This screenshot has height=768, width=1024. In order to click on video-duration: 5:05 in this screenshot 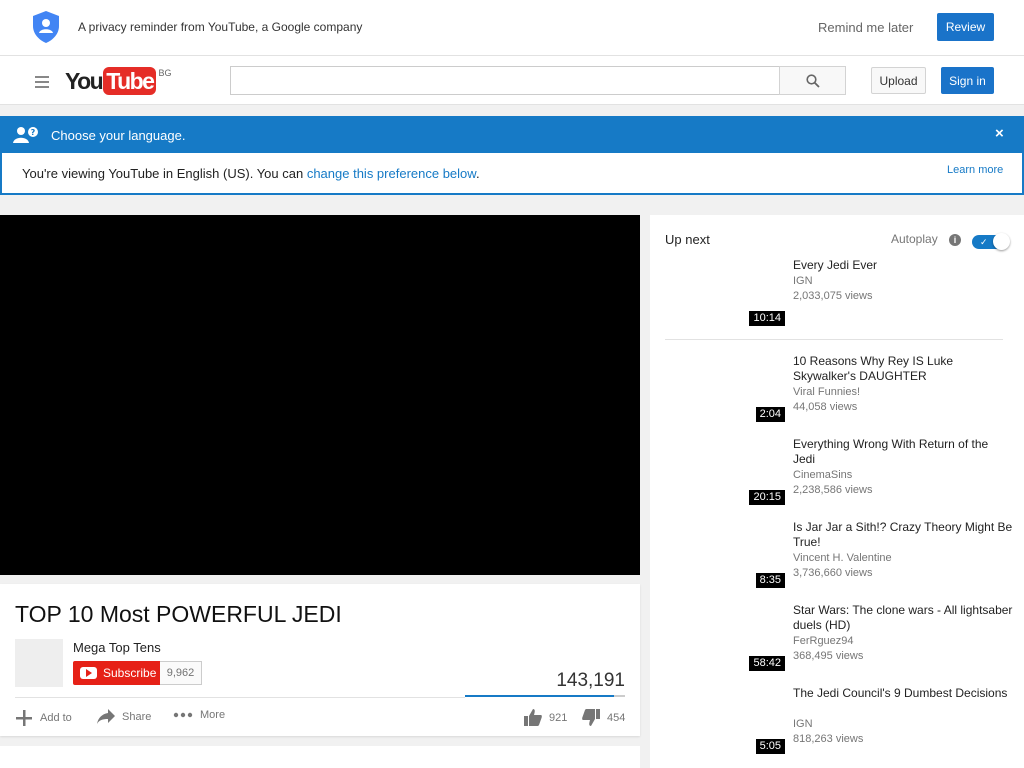, I will do `click(770, 746)`.